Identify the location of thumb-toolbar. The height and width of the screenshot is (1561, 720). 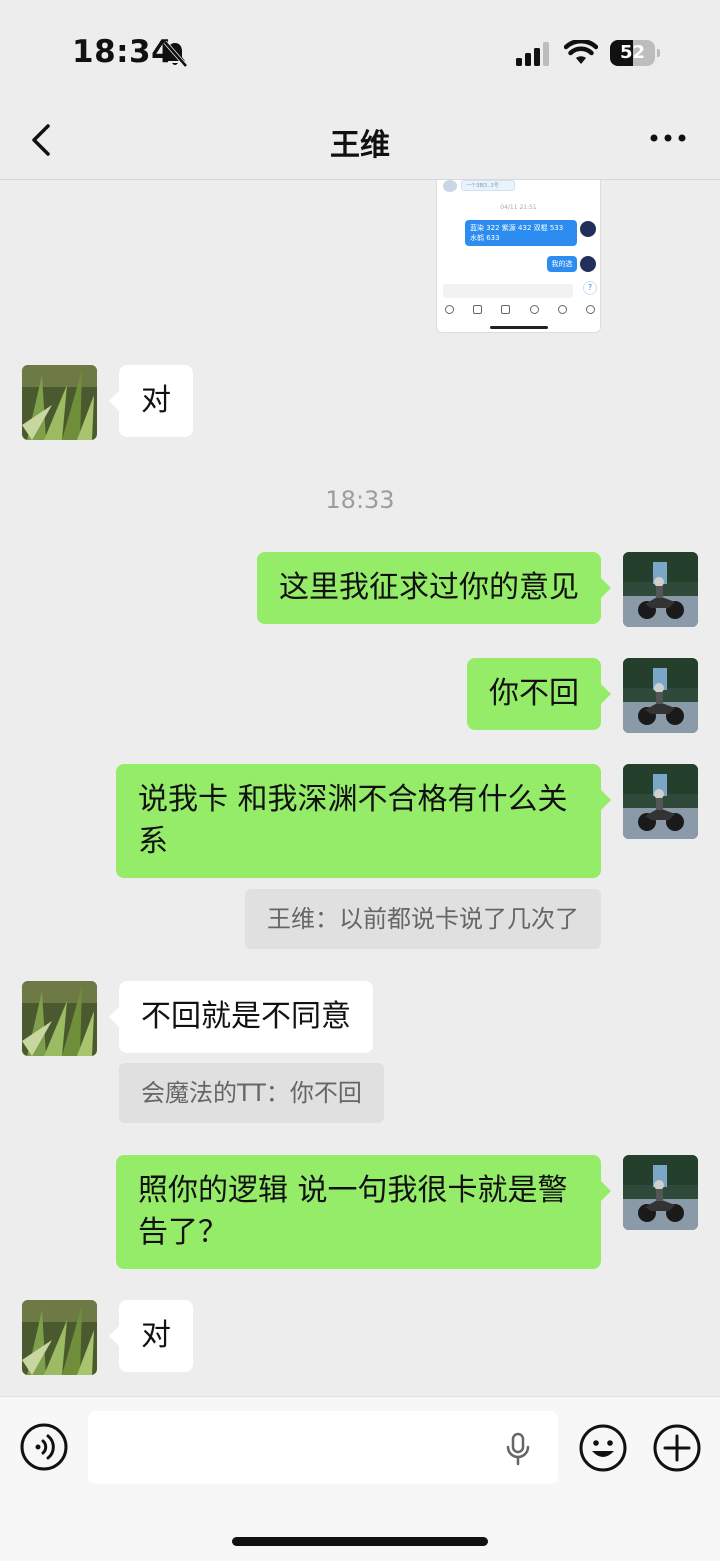
(520, 309).